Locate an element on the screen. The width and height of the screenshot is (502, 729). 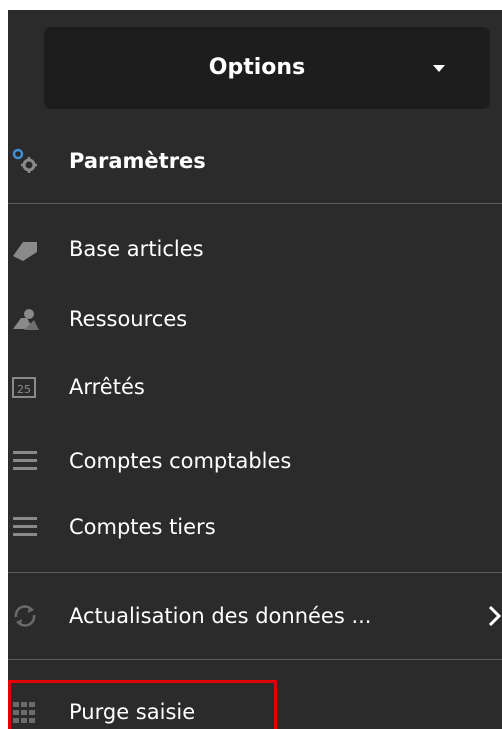
resources-icon is located at coordinates (26, 319).